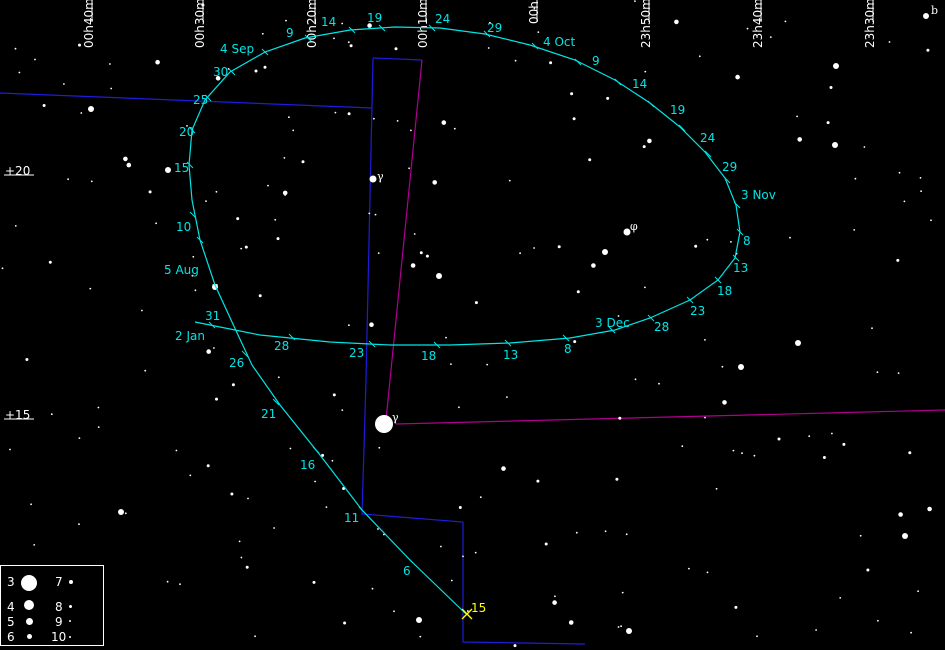  Describe the element at coordinates (677, 110) in the screenshot. I see `date-label: 19` at that location.